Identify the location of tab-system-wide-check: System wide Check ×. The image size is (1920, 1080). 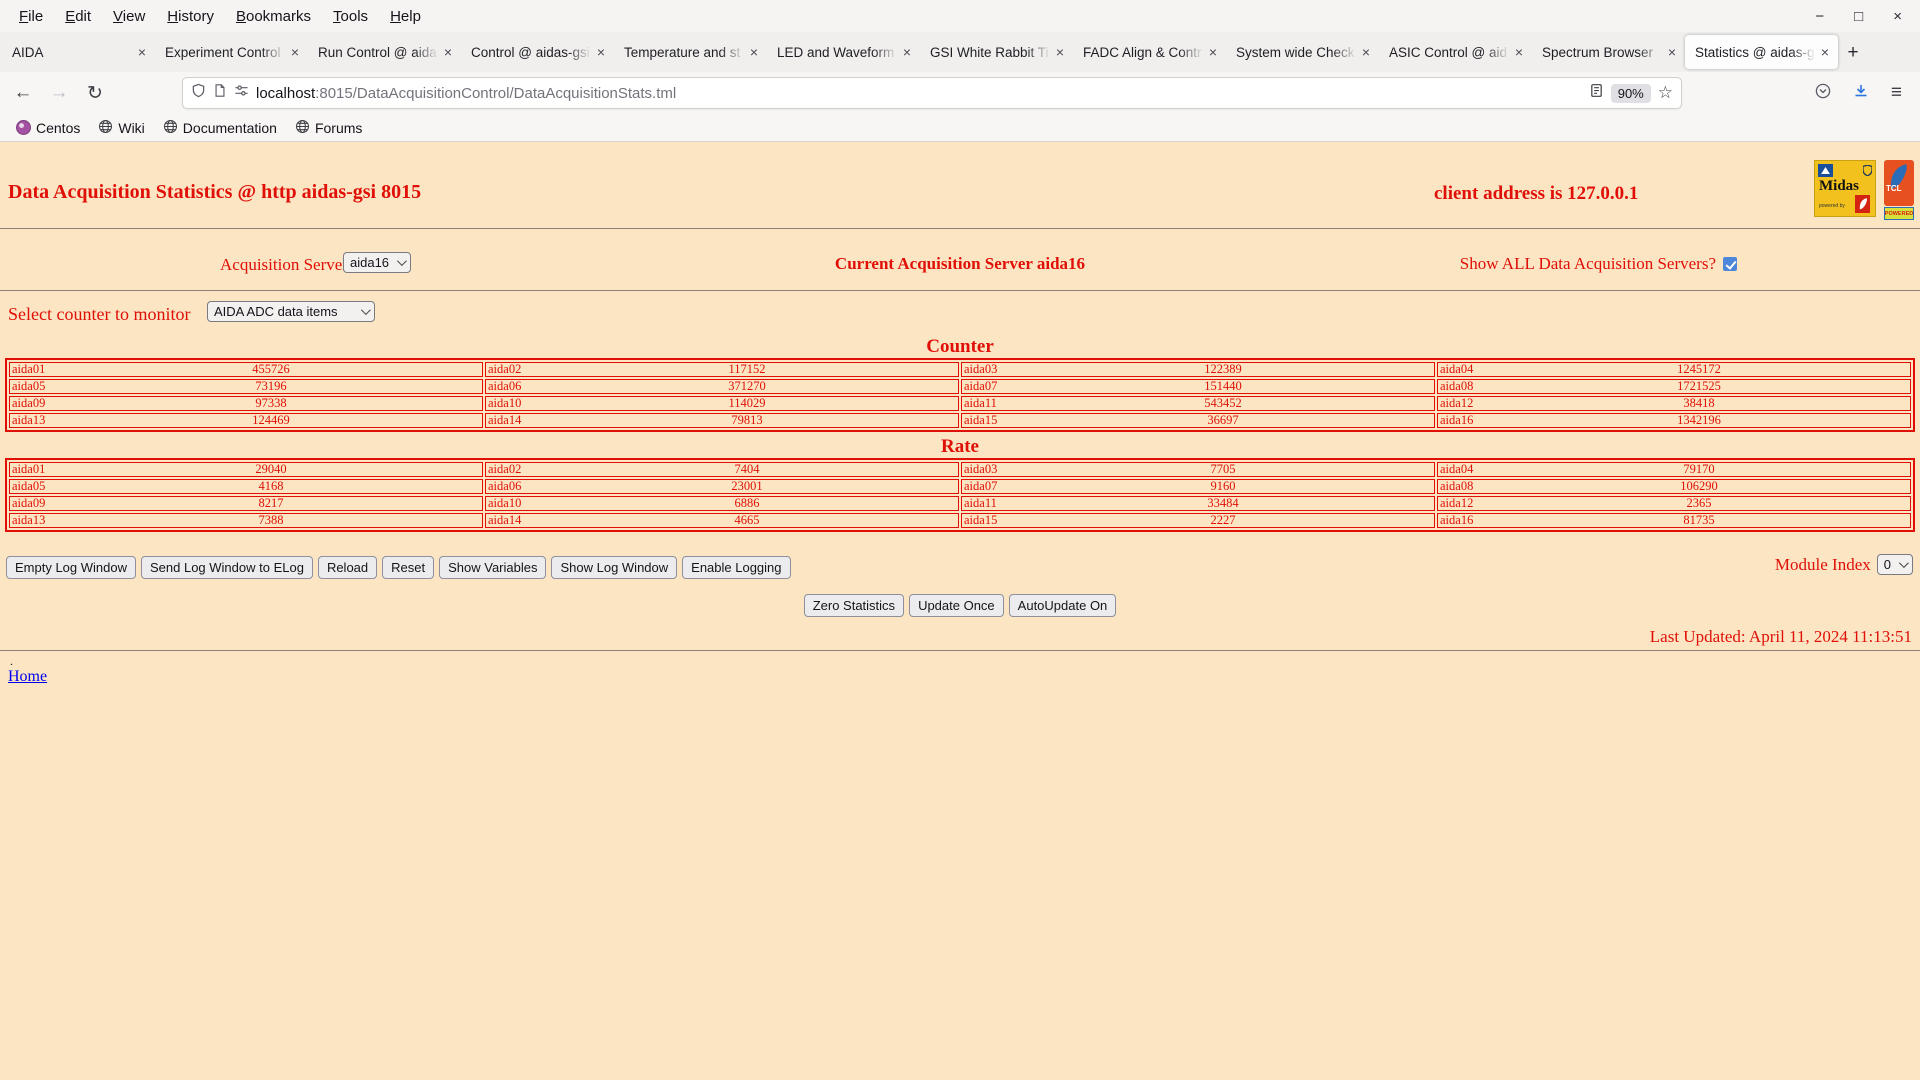
(1302, 52).